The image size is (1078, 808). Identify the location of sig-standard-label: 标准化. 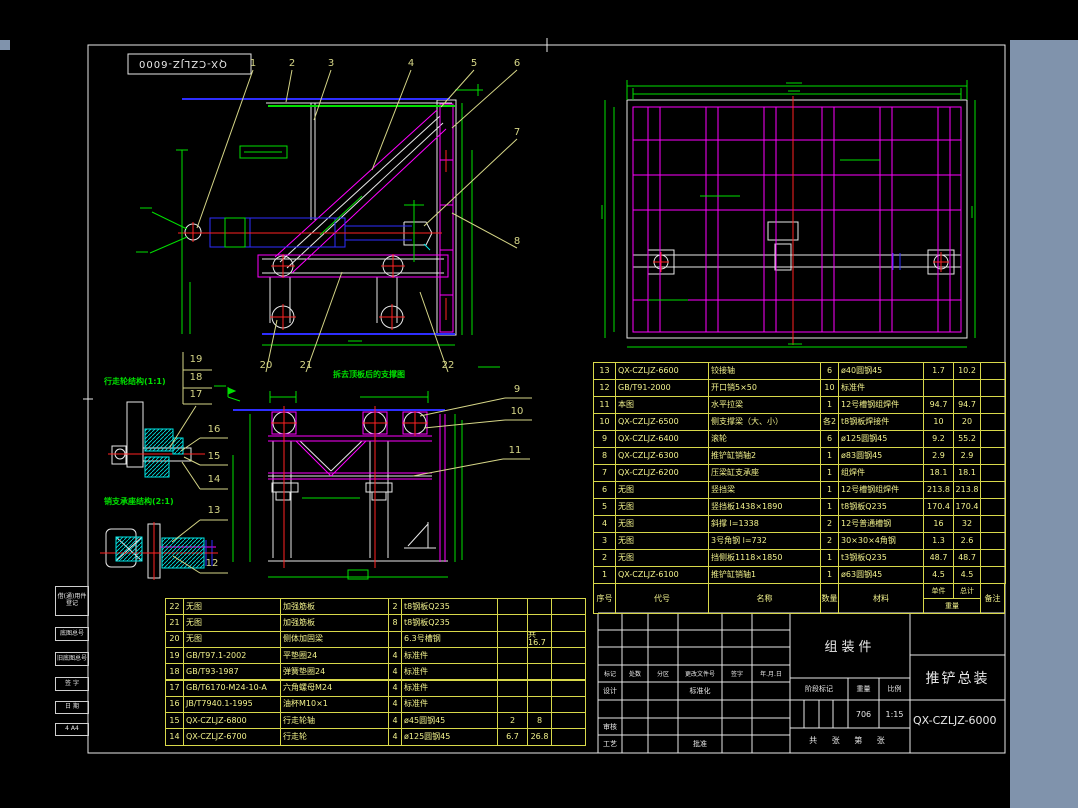
(700, 691).